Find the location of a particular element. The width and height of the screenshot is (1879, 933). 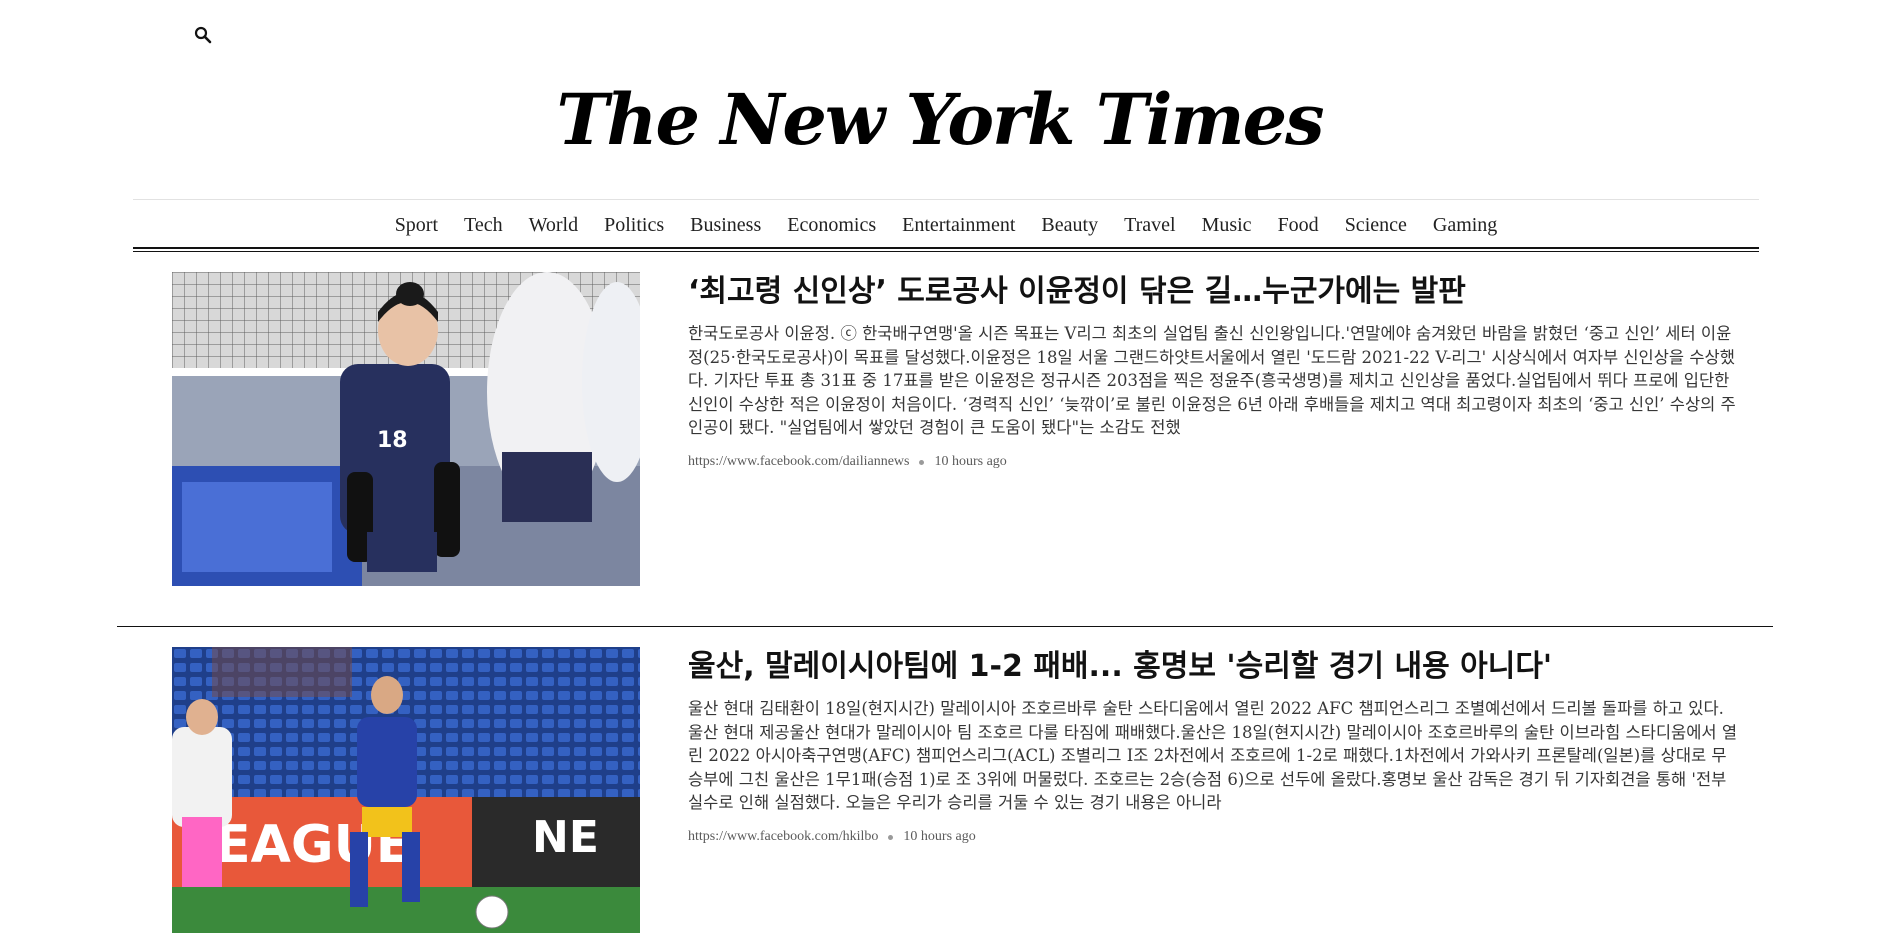

nav-item-beauty: Beauty is located at coordinates (1069, 225).